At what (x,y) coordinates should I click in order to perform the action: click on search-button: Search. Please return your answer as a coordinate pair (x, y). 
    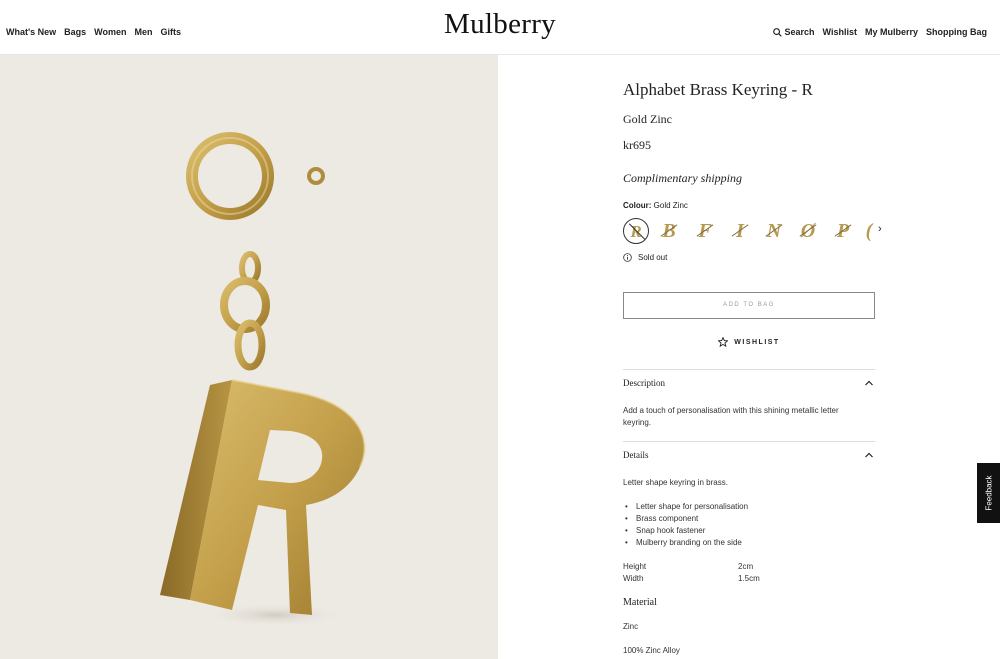
    Looking at the image, I should click on (793, 32).